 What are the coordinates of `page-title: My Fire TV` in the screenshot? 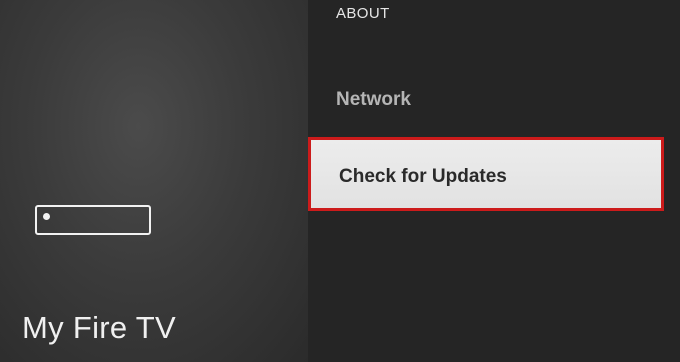 It's located at (99, 327).